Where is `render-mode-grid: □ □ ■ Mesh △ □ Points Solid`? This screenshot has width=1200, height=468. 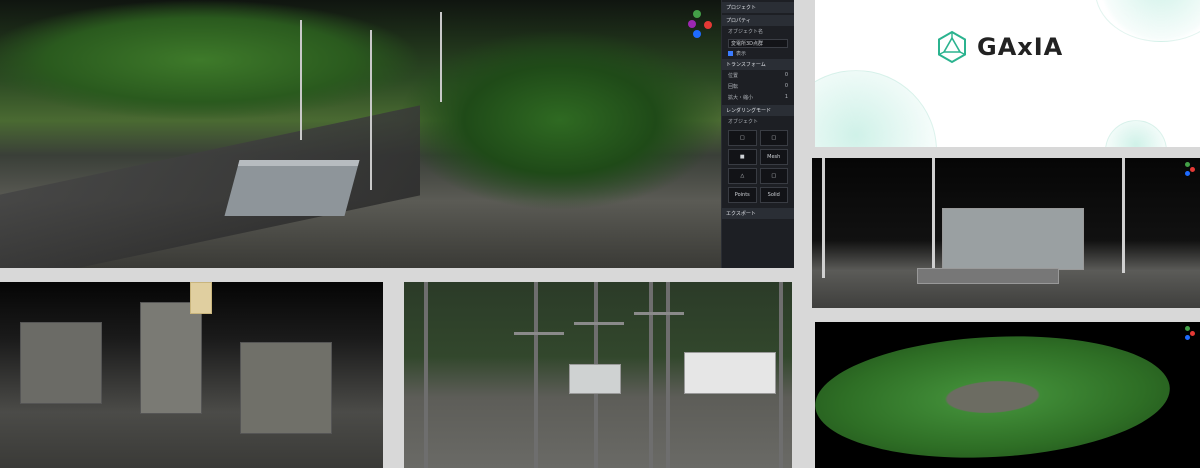
render-mode-grid: □ □ ■ Mesh △ □ Points Solid is located at coordinates (758, 166).